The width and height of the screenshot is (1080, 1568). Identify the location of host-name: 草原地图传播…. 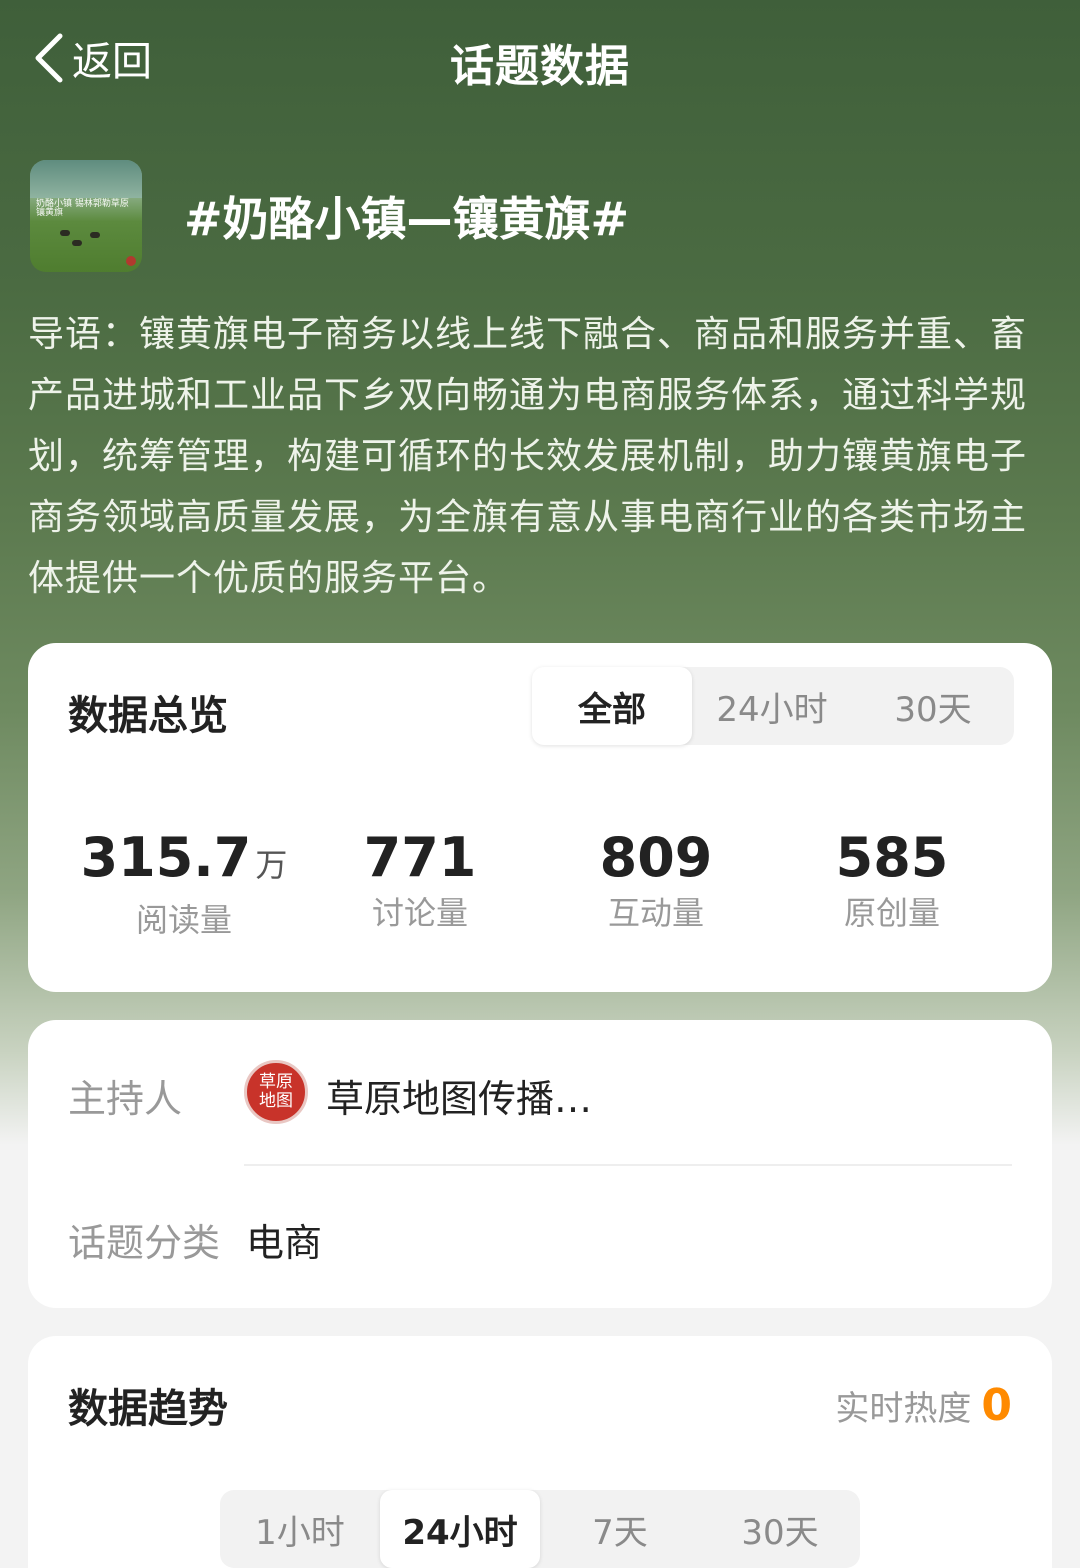
(459, 1095).